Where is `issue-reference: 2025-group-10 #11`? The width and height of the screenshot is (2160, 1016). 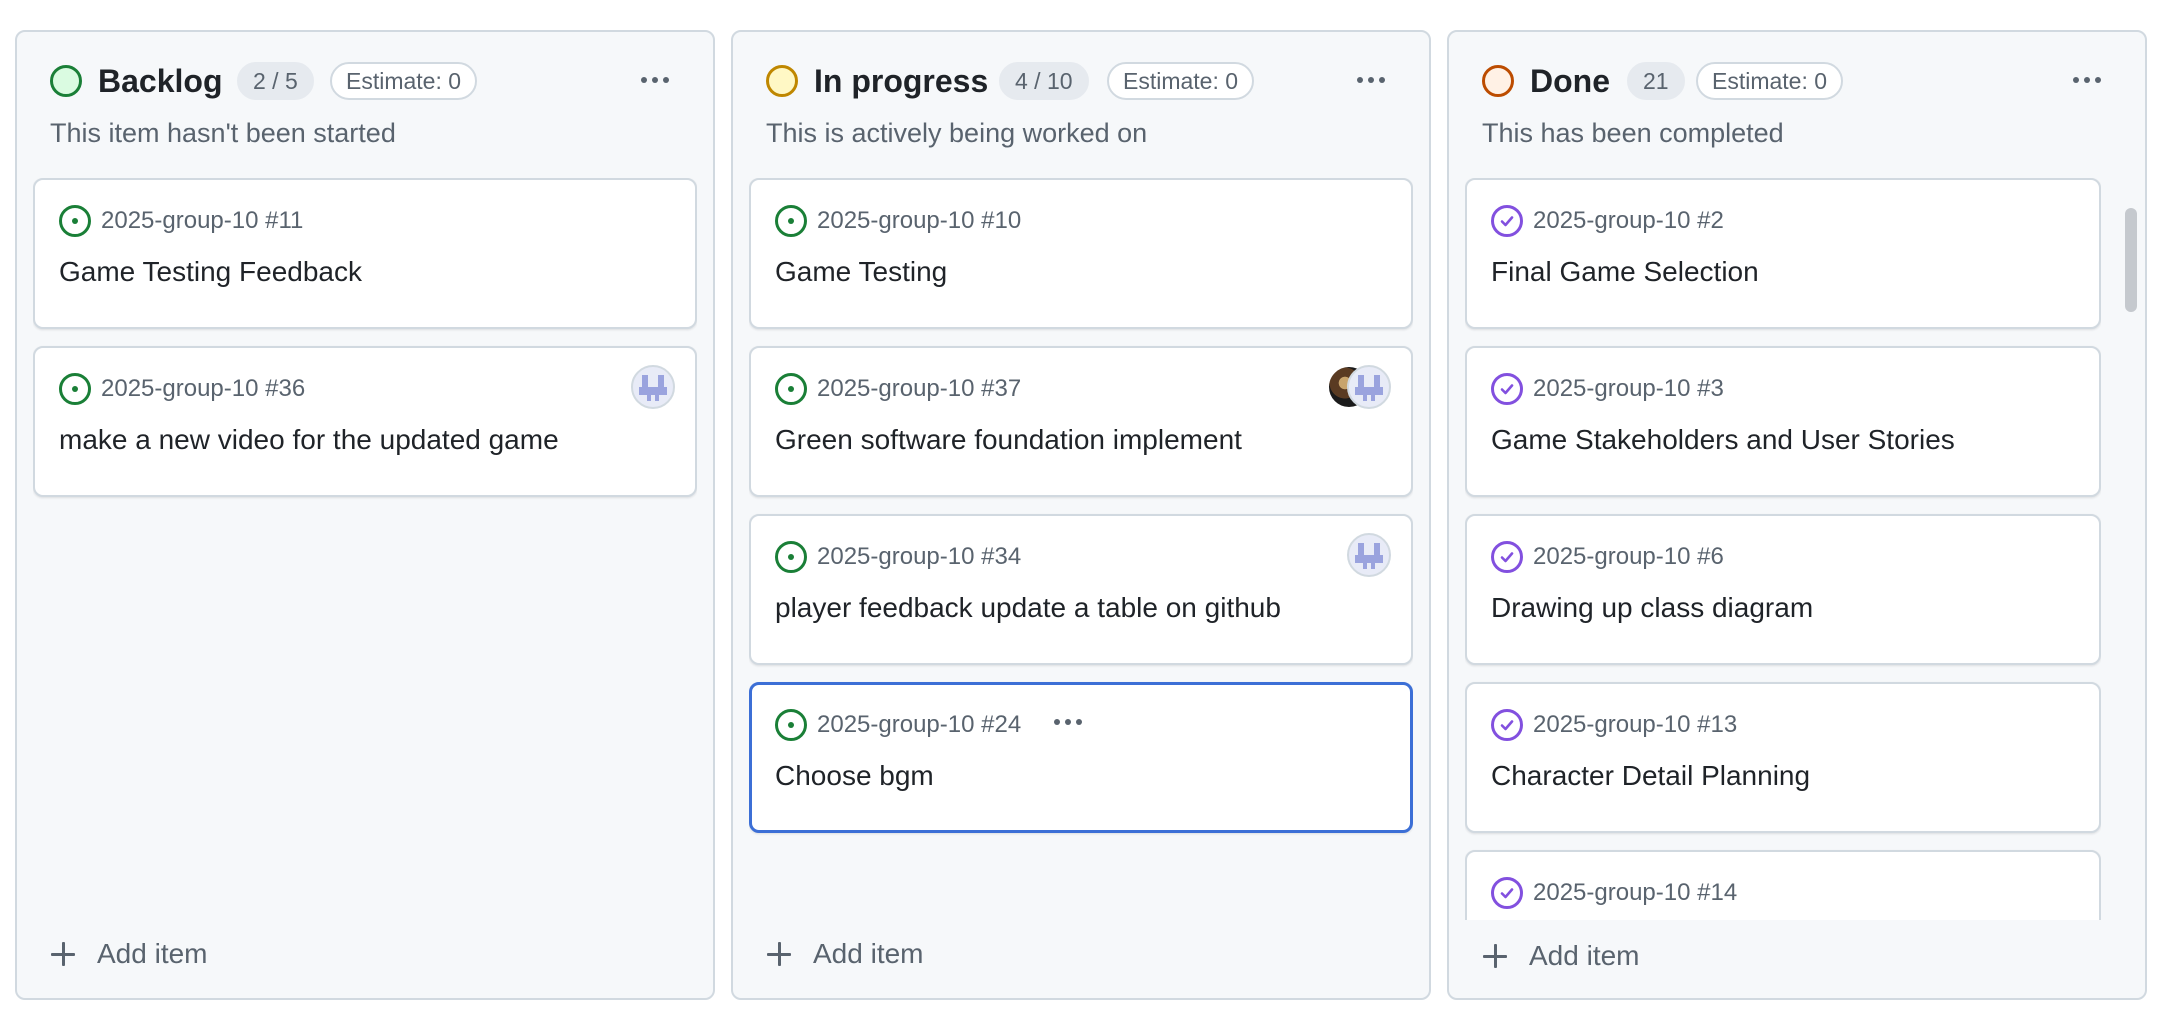 issue-reference: 2025-group-10 #11 is located at coordinates (202, 221).